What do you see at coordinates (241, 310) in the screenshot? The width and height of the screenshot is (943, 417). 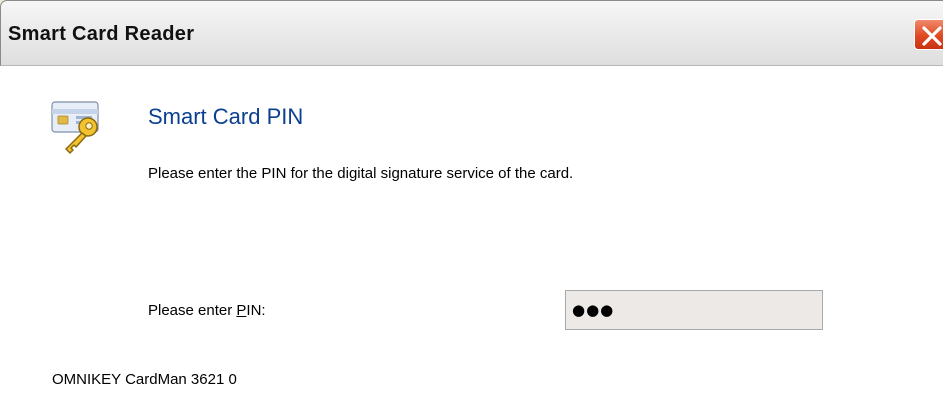 I see `pin-label-accelerator: P` at bounding box center [241, 310].